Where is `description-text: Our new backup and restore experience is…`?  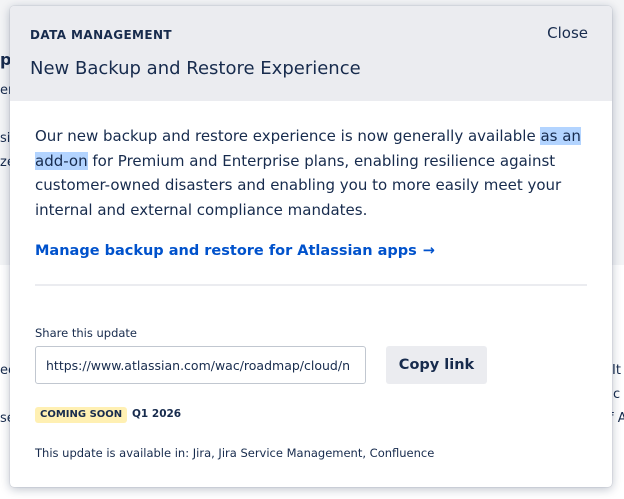
description-text: Our new backup and restore experience is… is located at coordinates (288, 136).